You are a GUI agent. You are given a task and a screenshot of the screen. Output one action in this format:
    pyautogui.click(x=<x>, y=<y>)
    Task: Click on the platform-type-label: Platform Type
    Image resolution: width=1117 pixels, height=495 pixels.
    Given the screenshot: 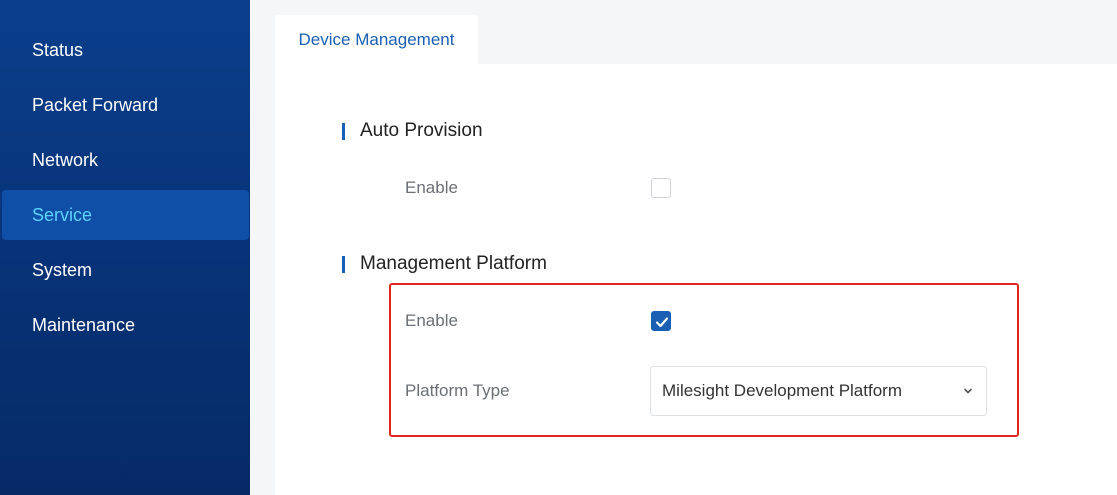 What is the action you would take?
    pyautogui.click(x=457, y=390)
    